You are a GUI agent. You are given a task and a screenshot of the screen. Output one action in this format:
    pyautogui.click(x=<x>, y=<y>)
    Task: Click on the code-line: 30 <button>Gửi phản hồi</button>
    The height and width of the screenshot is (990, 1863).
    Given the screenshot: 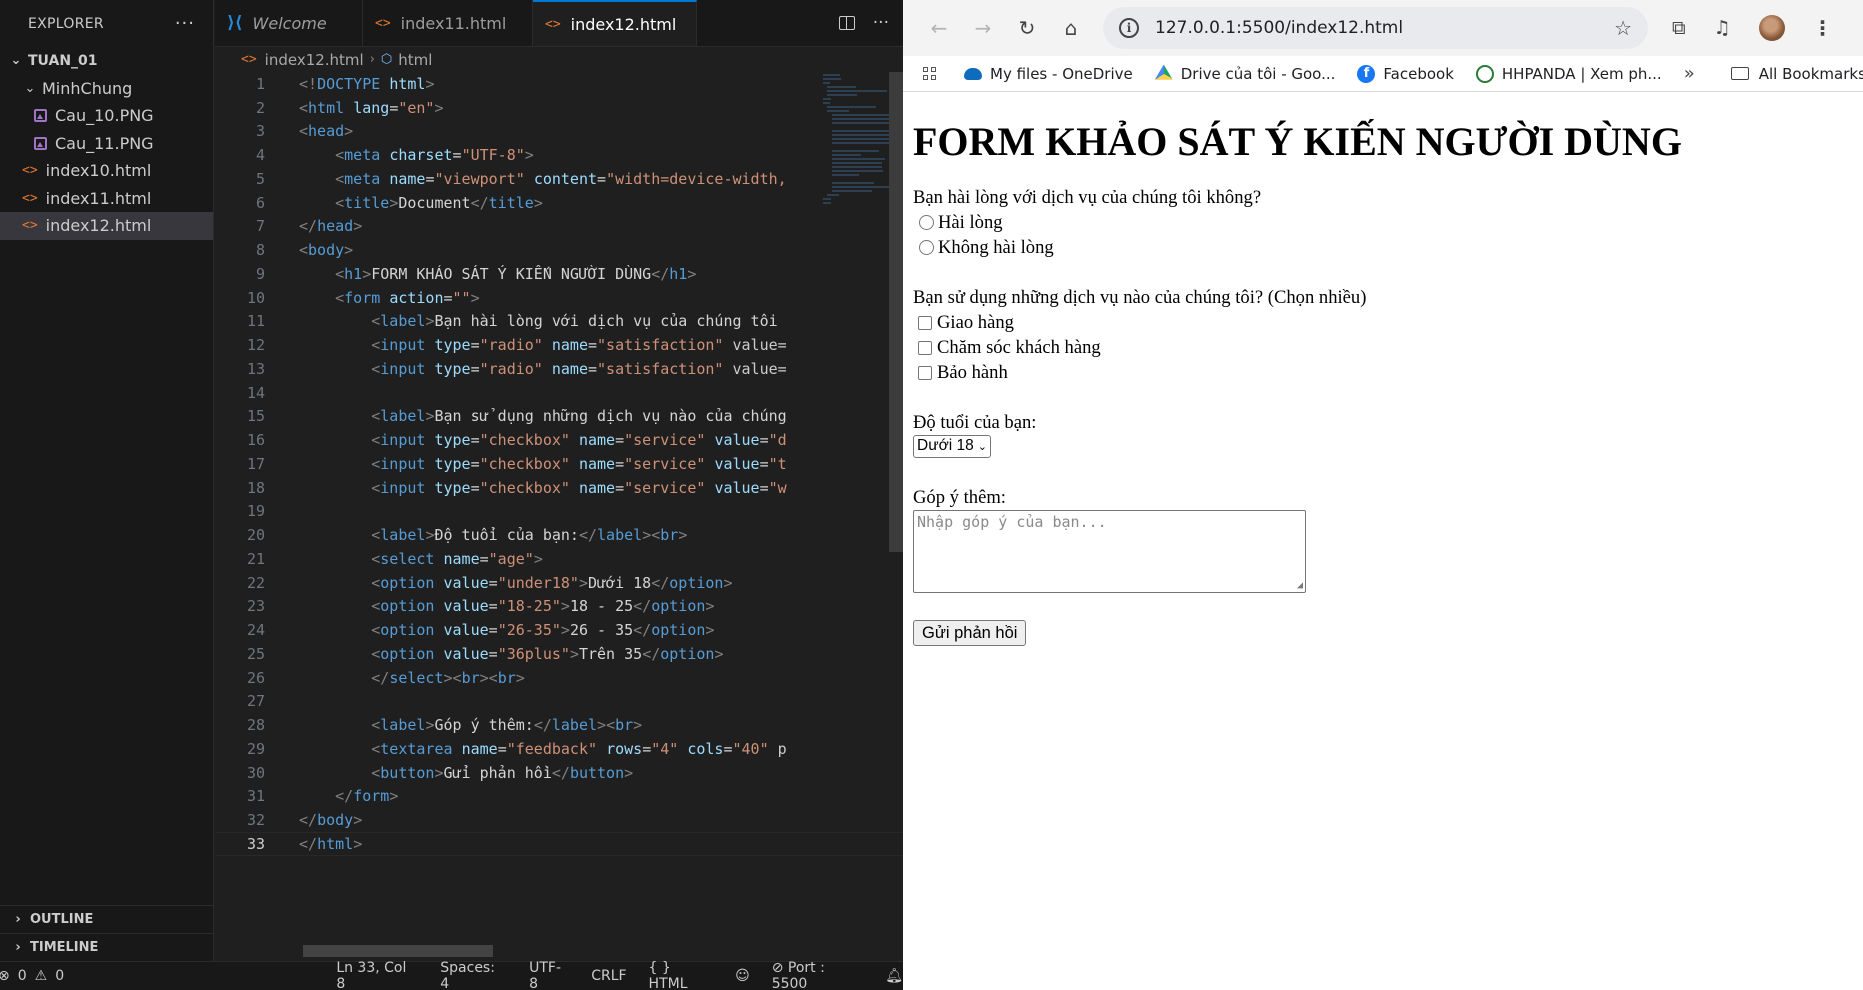 What is the action you would take?
    pyautogui.click(x=559, y=773)
    